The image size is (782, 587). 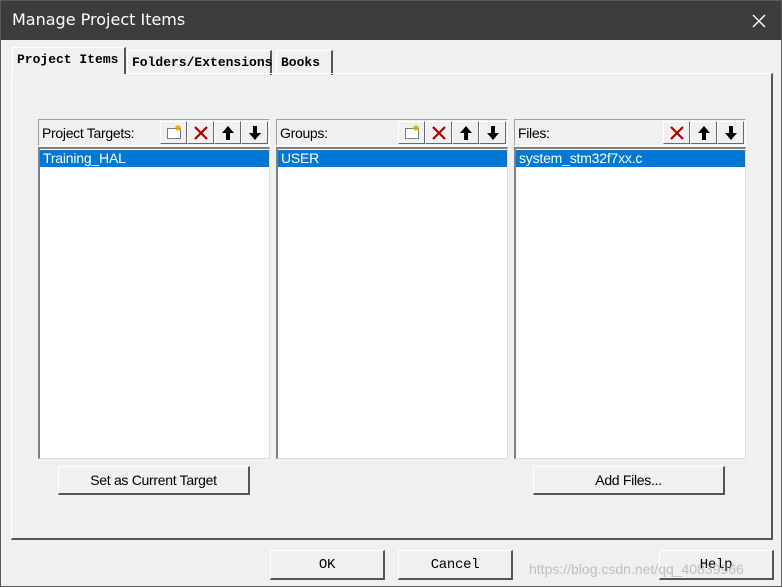 I want to click on watermark: https://blog.csdn.net/qq_40839966, so click(x=636, y=569).